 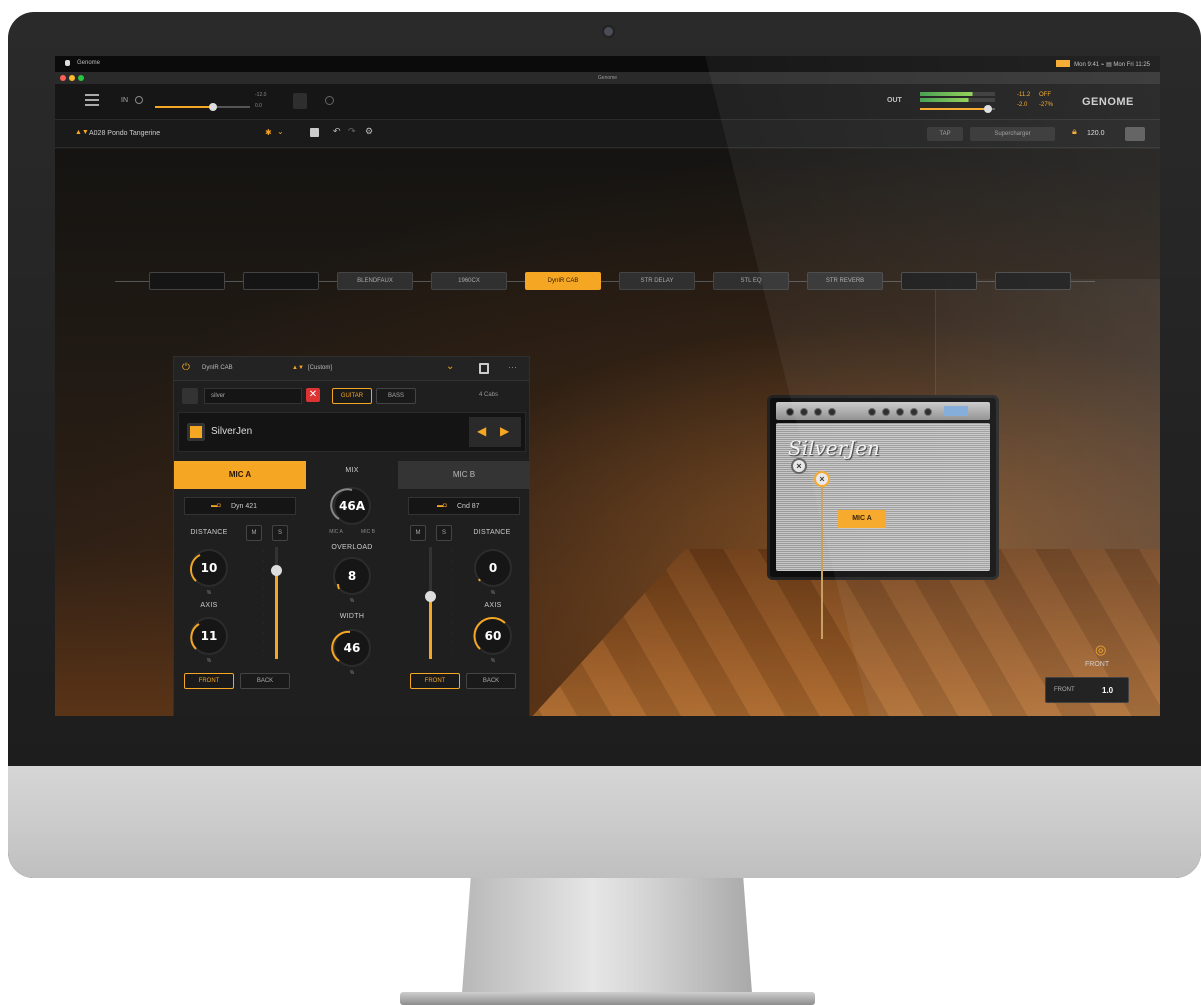 What do you see at coordinates (607, 78) in the screenshot?
I see `title-bar: Genome` at bounding box center [607, 78].